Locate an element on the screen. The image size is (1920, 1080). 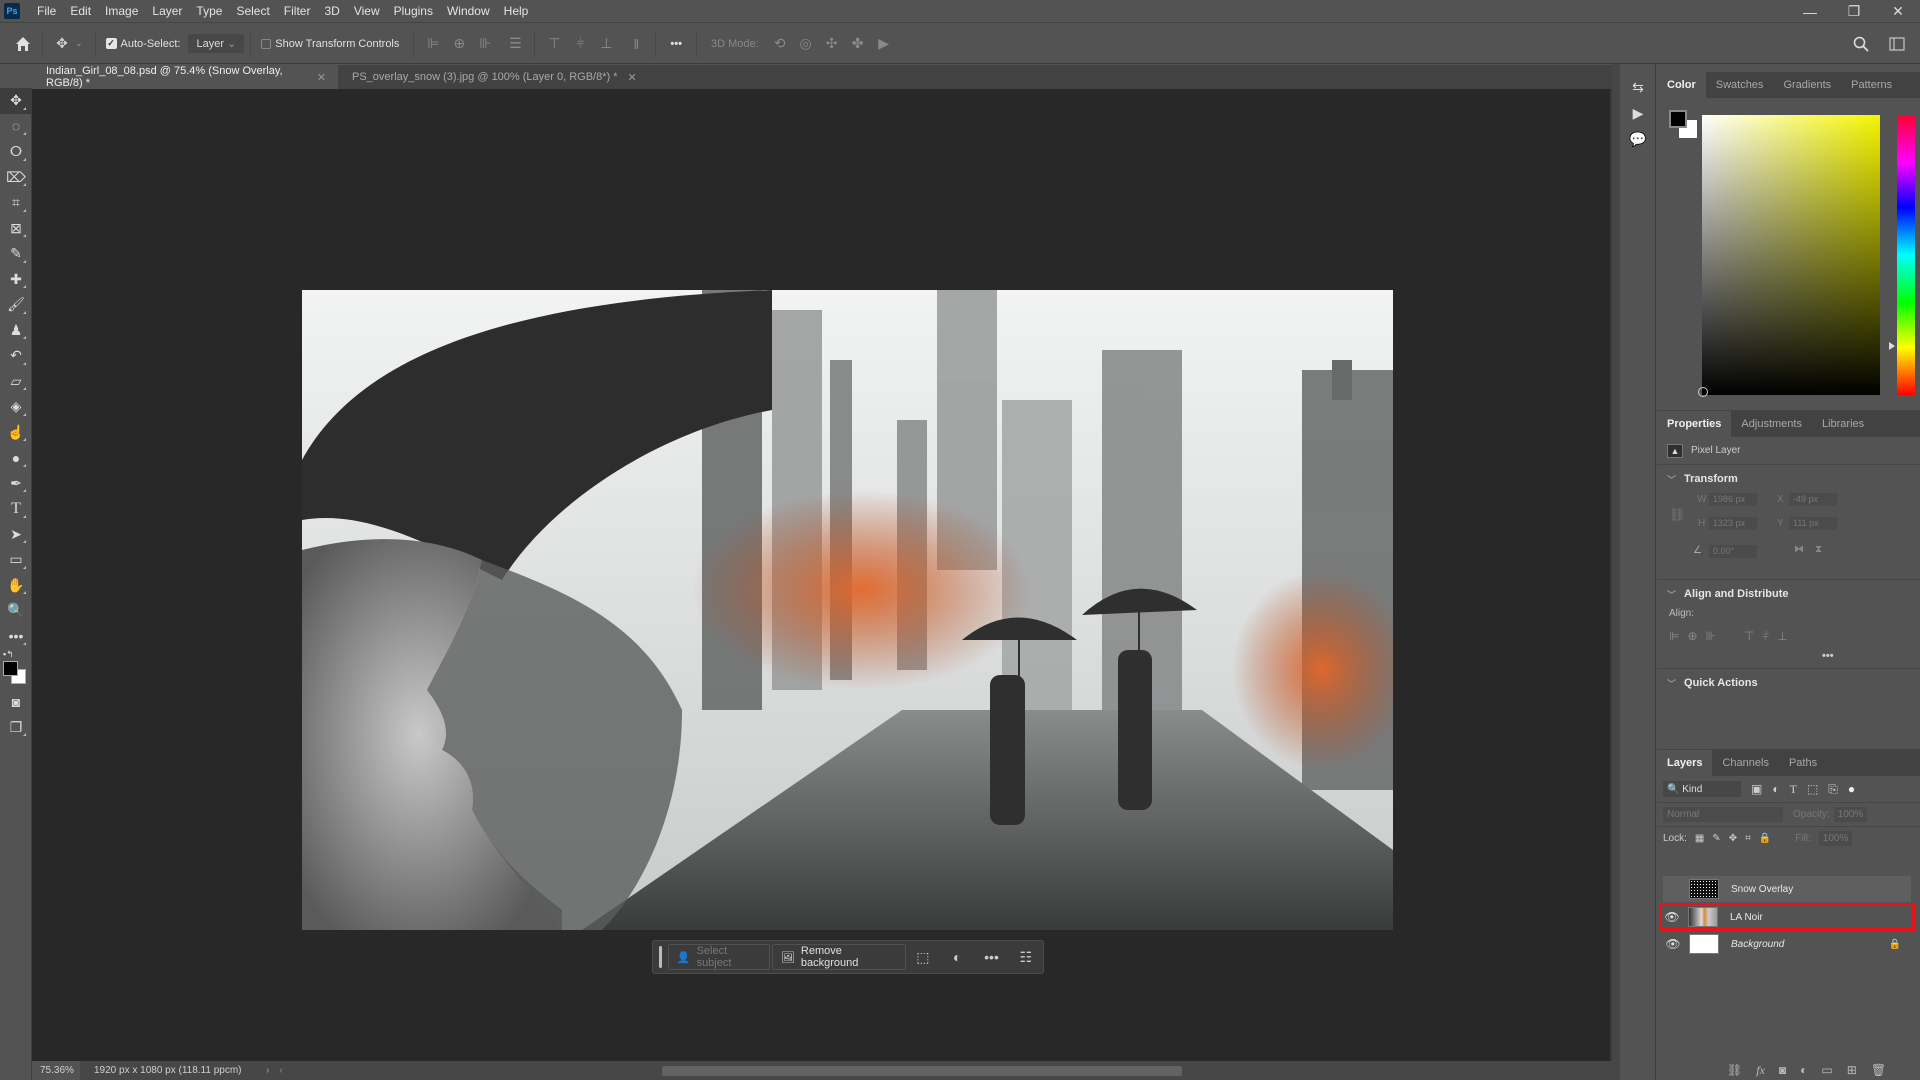
saturation-brightness-field is located at coordinates (1791, 255).